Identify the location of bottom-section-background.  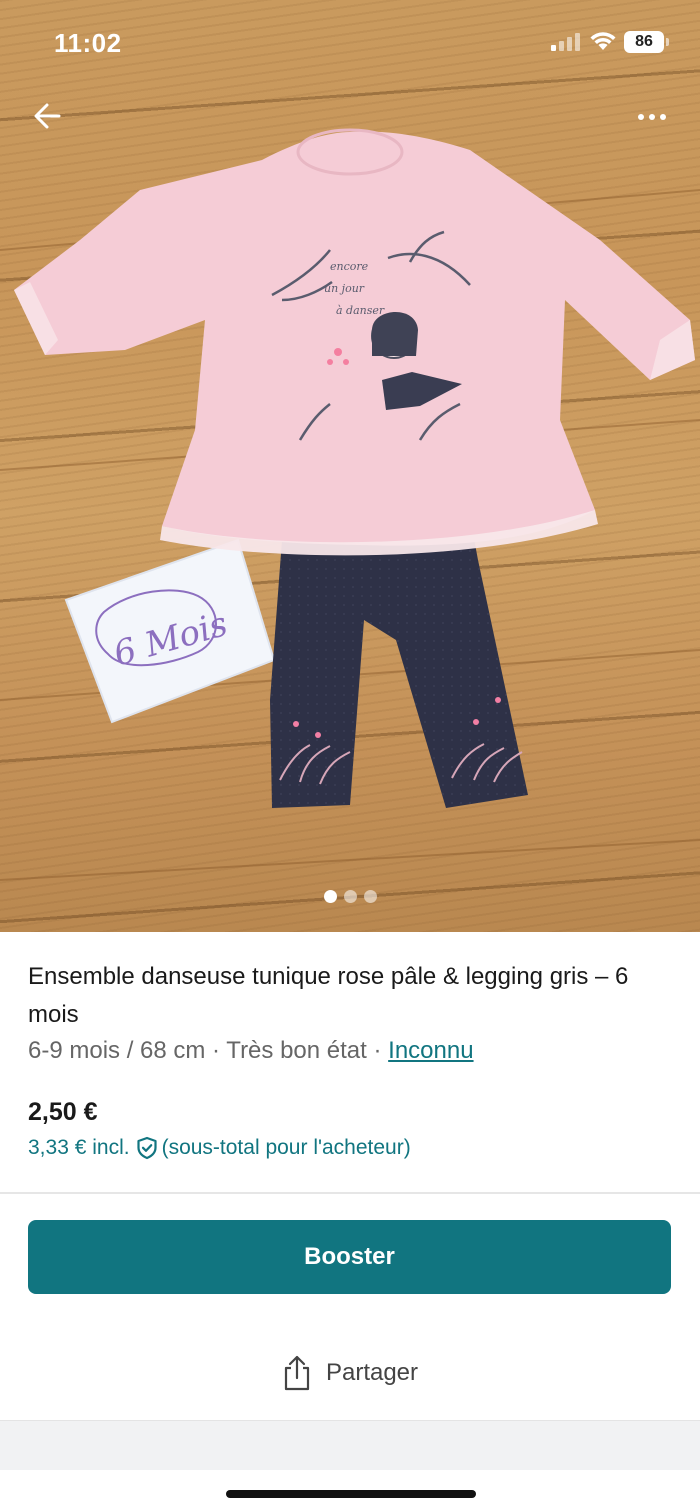
(350, 1445).